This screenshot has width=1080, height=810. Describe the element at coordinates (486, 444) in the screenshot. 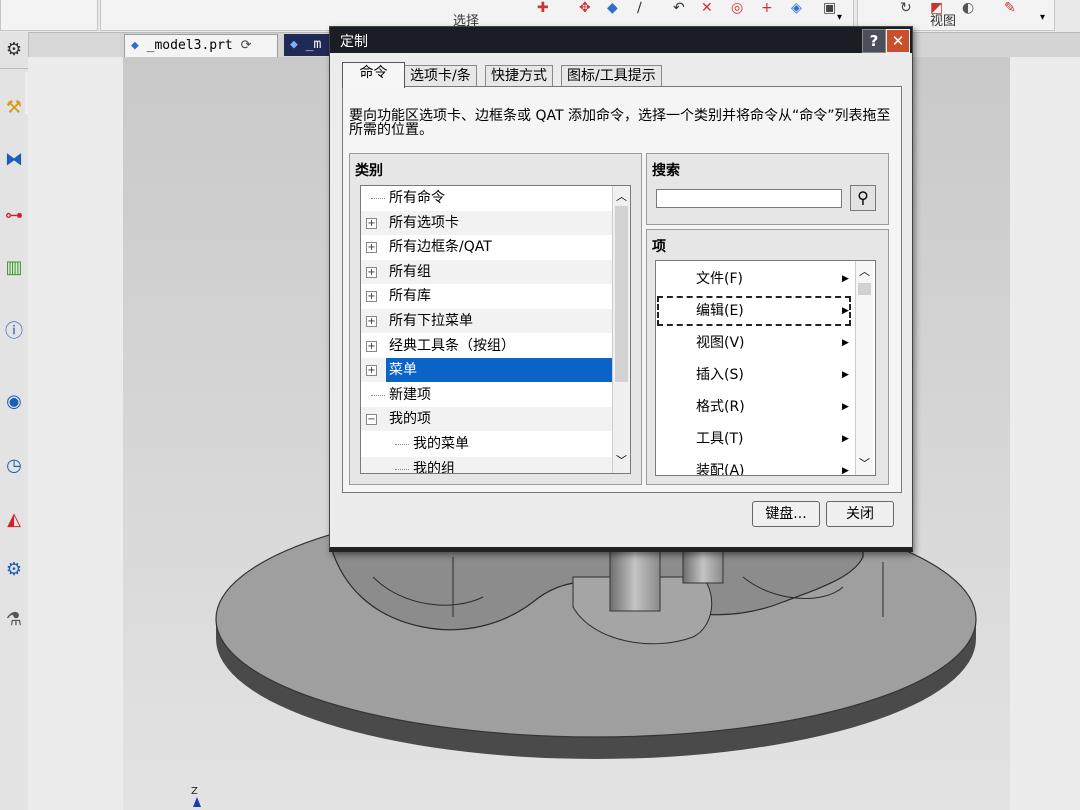

I see `category-item: 我的菜单` at that location.